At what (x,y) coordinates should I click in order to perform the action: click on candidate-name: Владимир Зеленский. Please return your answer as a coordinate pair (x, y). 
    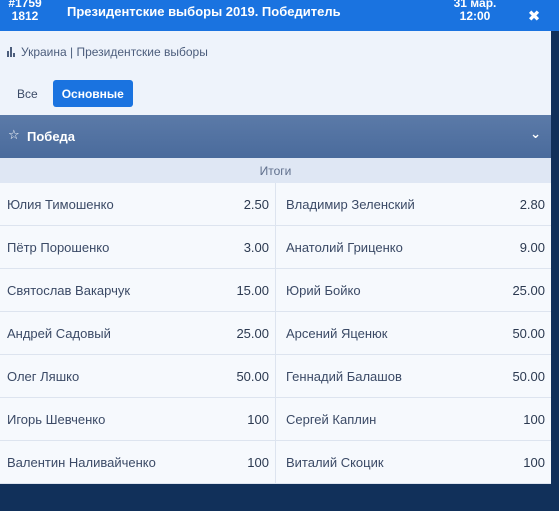
    Looking at the image, I should click on (350, 204).